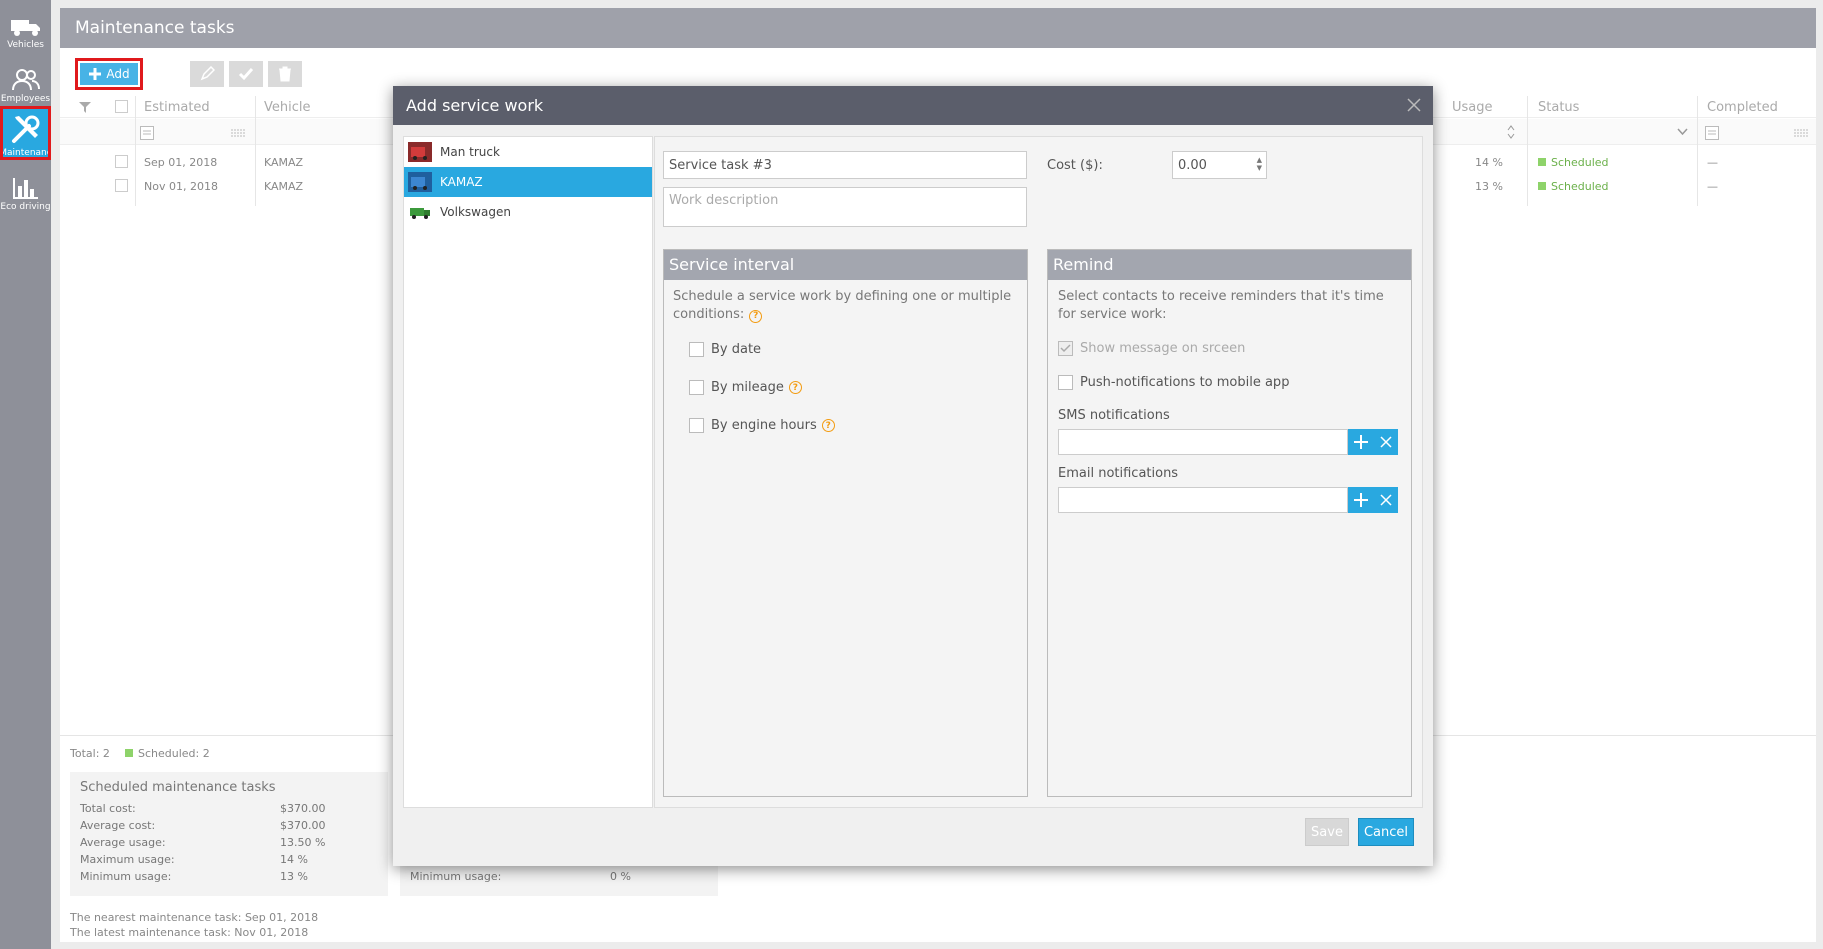  What do you see at coordinates (845, 165) in the screenshot?
I see `task-name-input: Service task #3` at bounding box center [845, 165].